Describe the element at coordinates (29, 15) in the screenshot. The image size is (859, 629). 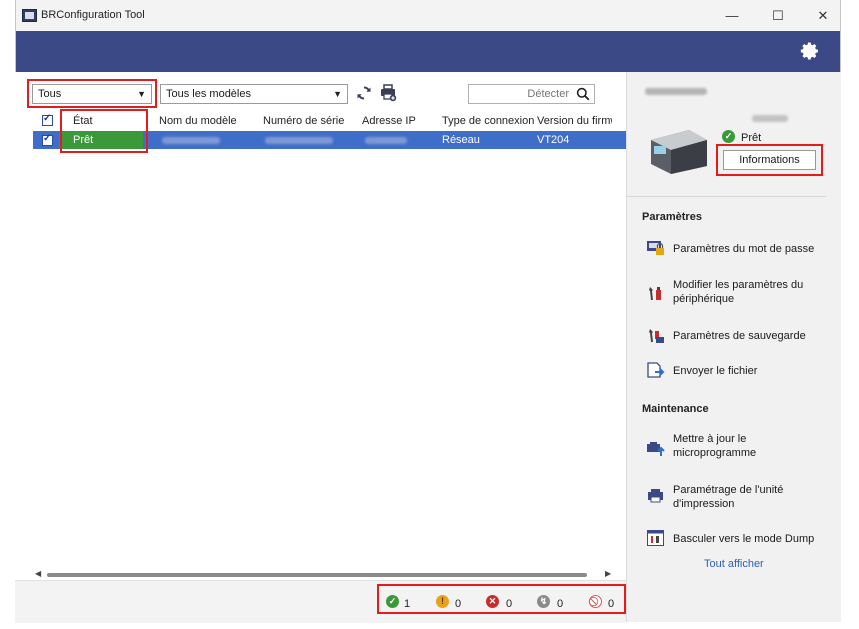
I see `app-logo-icon` at that location.